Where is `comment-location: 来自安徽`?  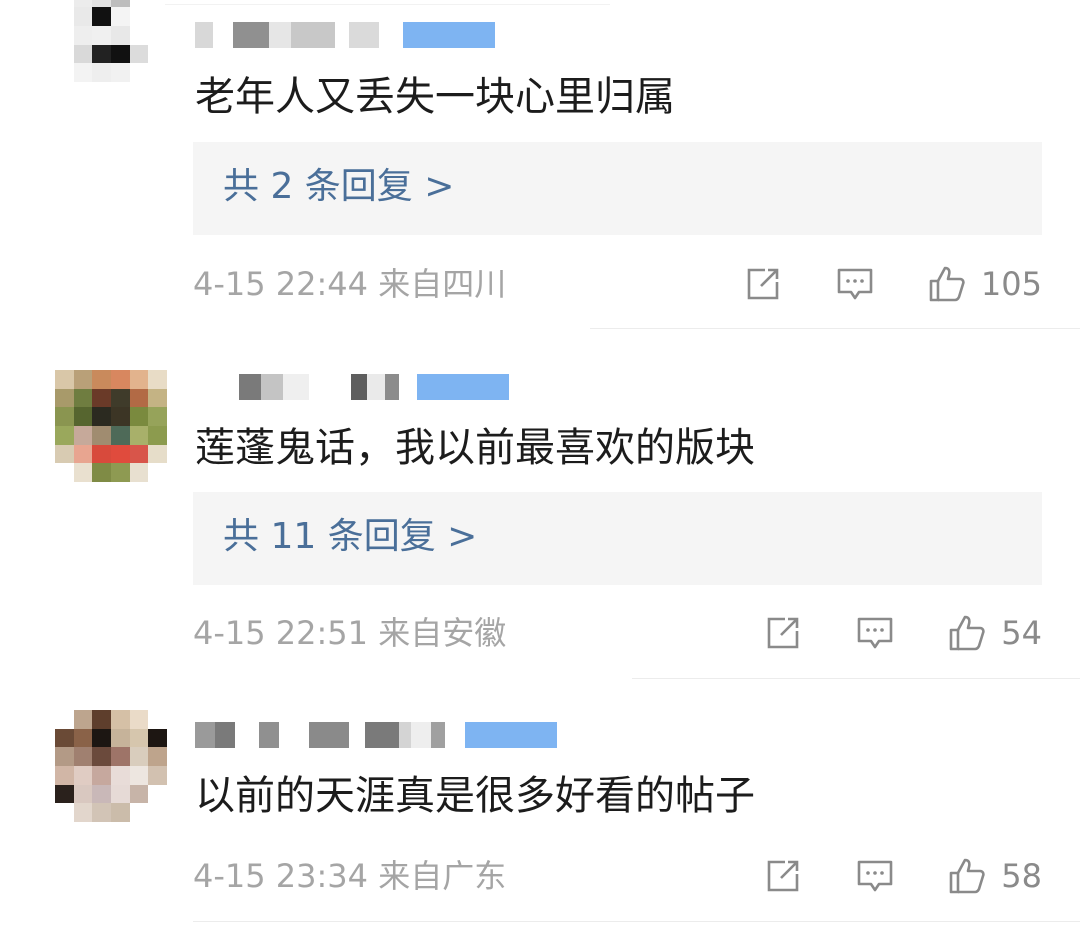
comment-location: 来自安徽 is located at coordinates (442, 633).